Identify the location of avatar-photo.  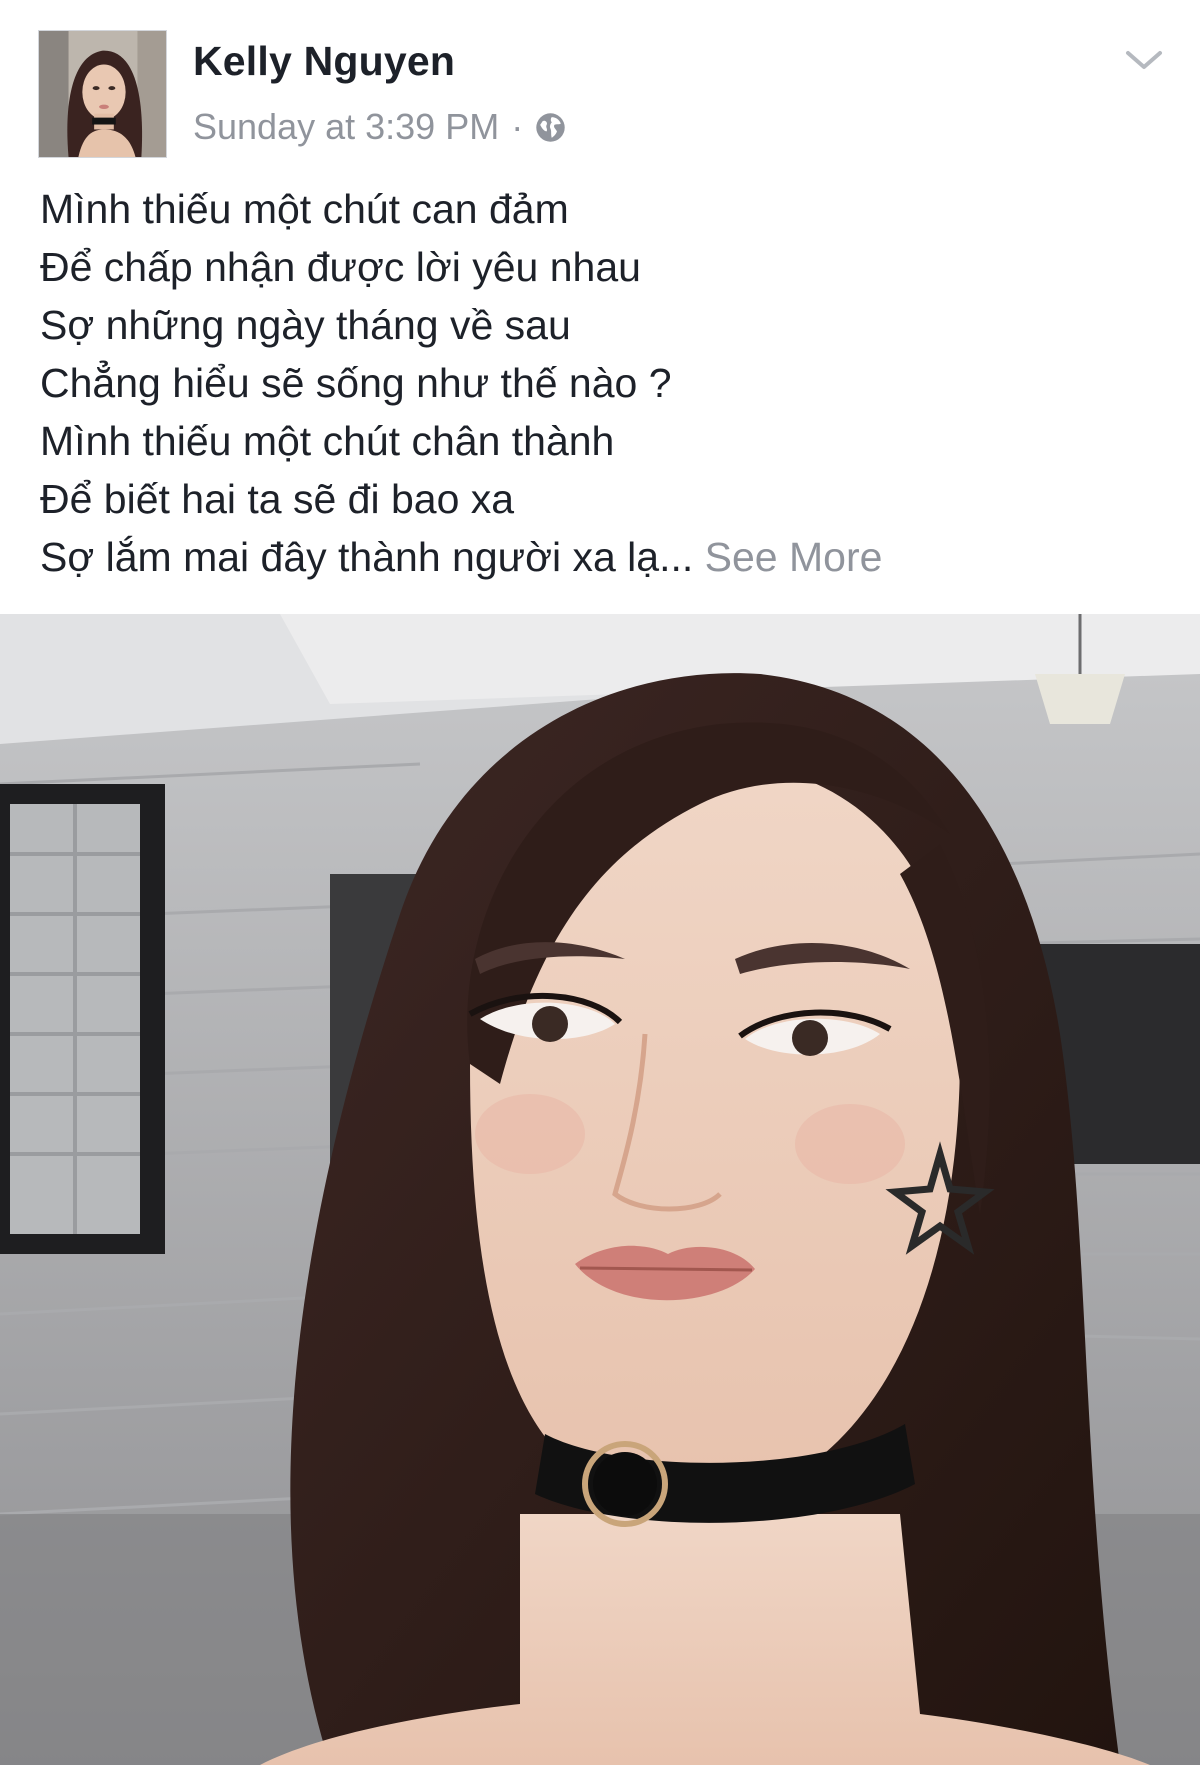
(102, 94).